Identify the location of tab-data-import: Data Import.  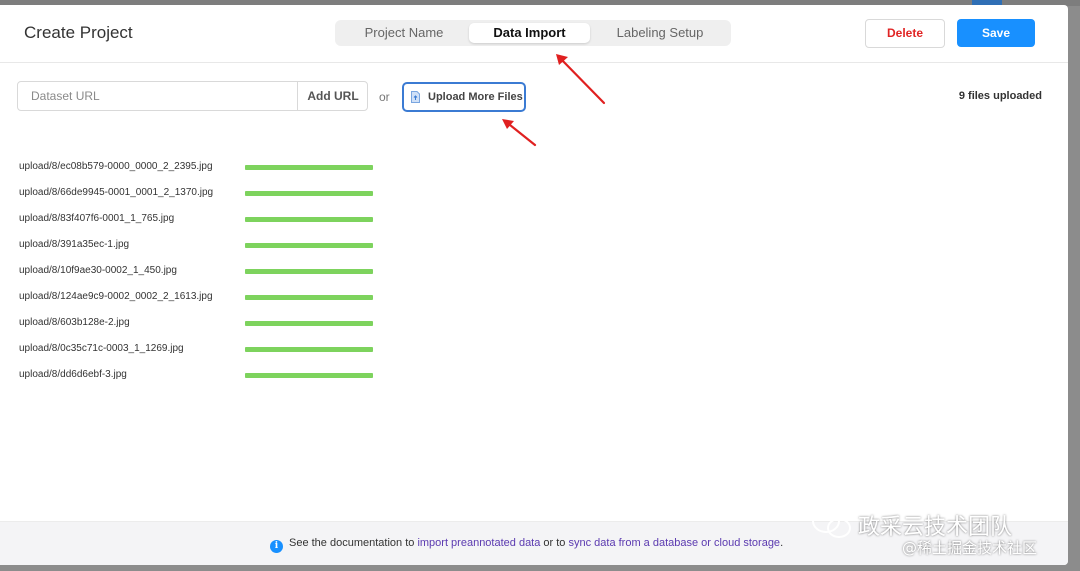
(529, 33).